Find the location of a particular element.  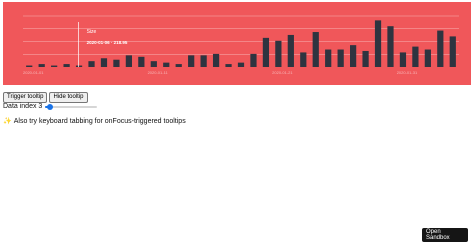

x-tick-label: 2020-01-31 is located at coordinates (407, 72).